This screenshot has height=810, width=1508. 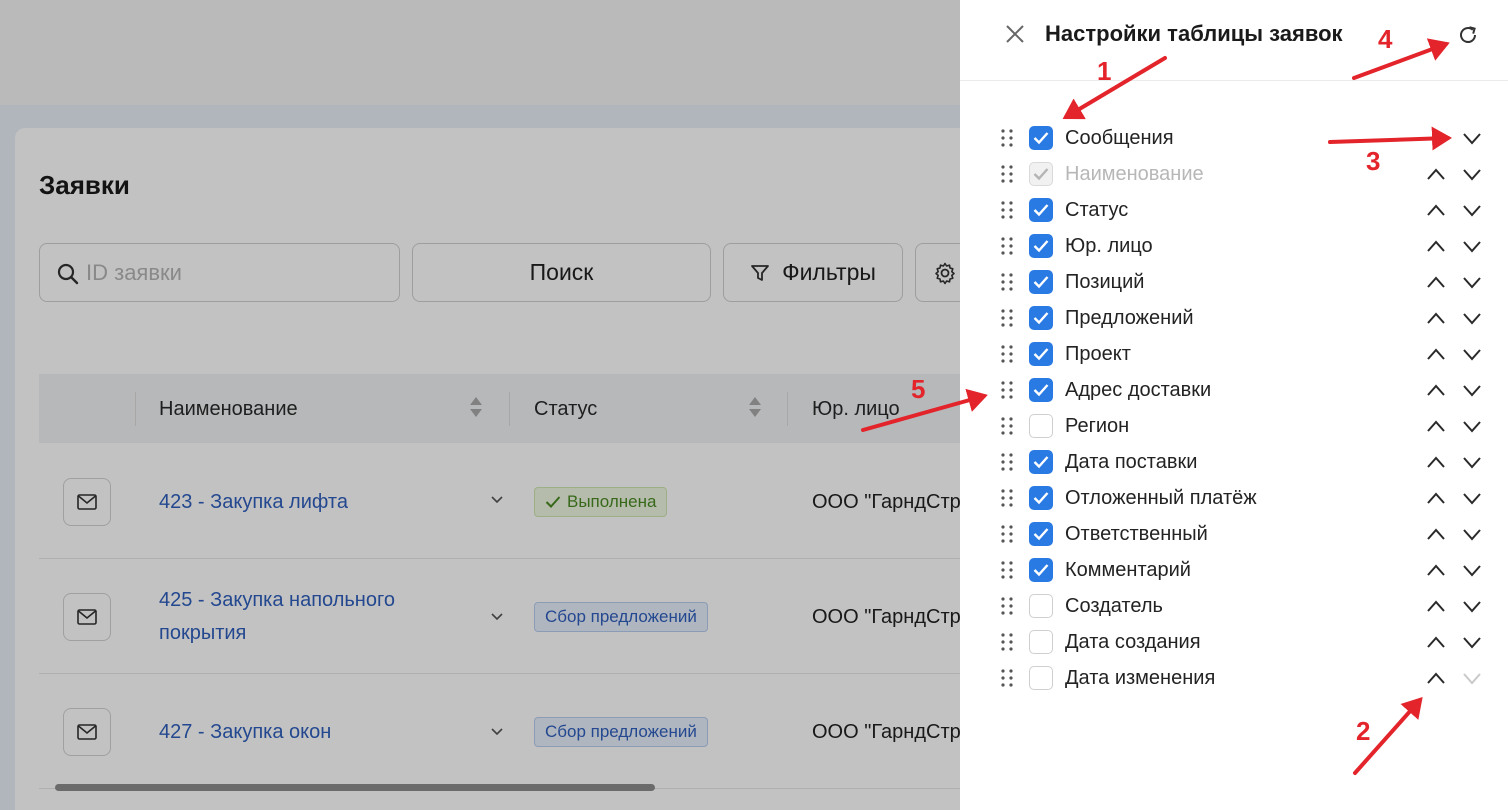 I want to click on column-setting-row: Сообщения, so click(x=1234, y=138).